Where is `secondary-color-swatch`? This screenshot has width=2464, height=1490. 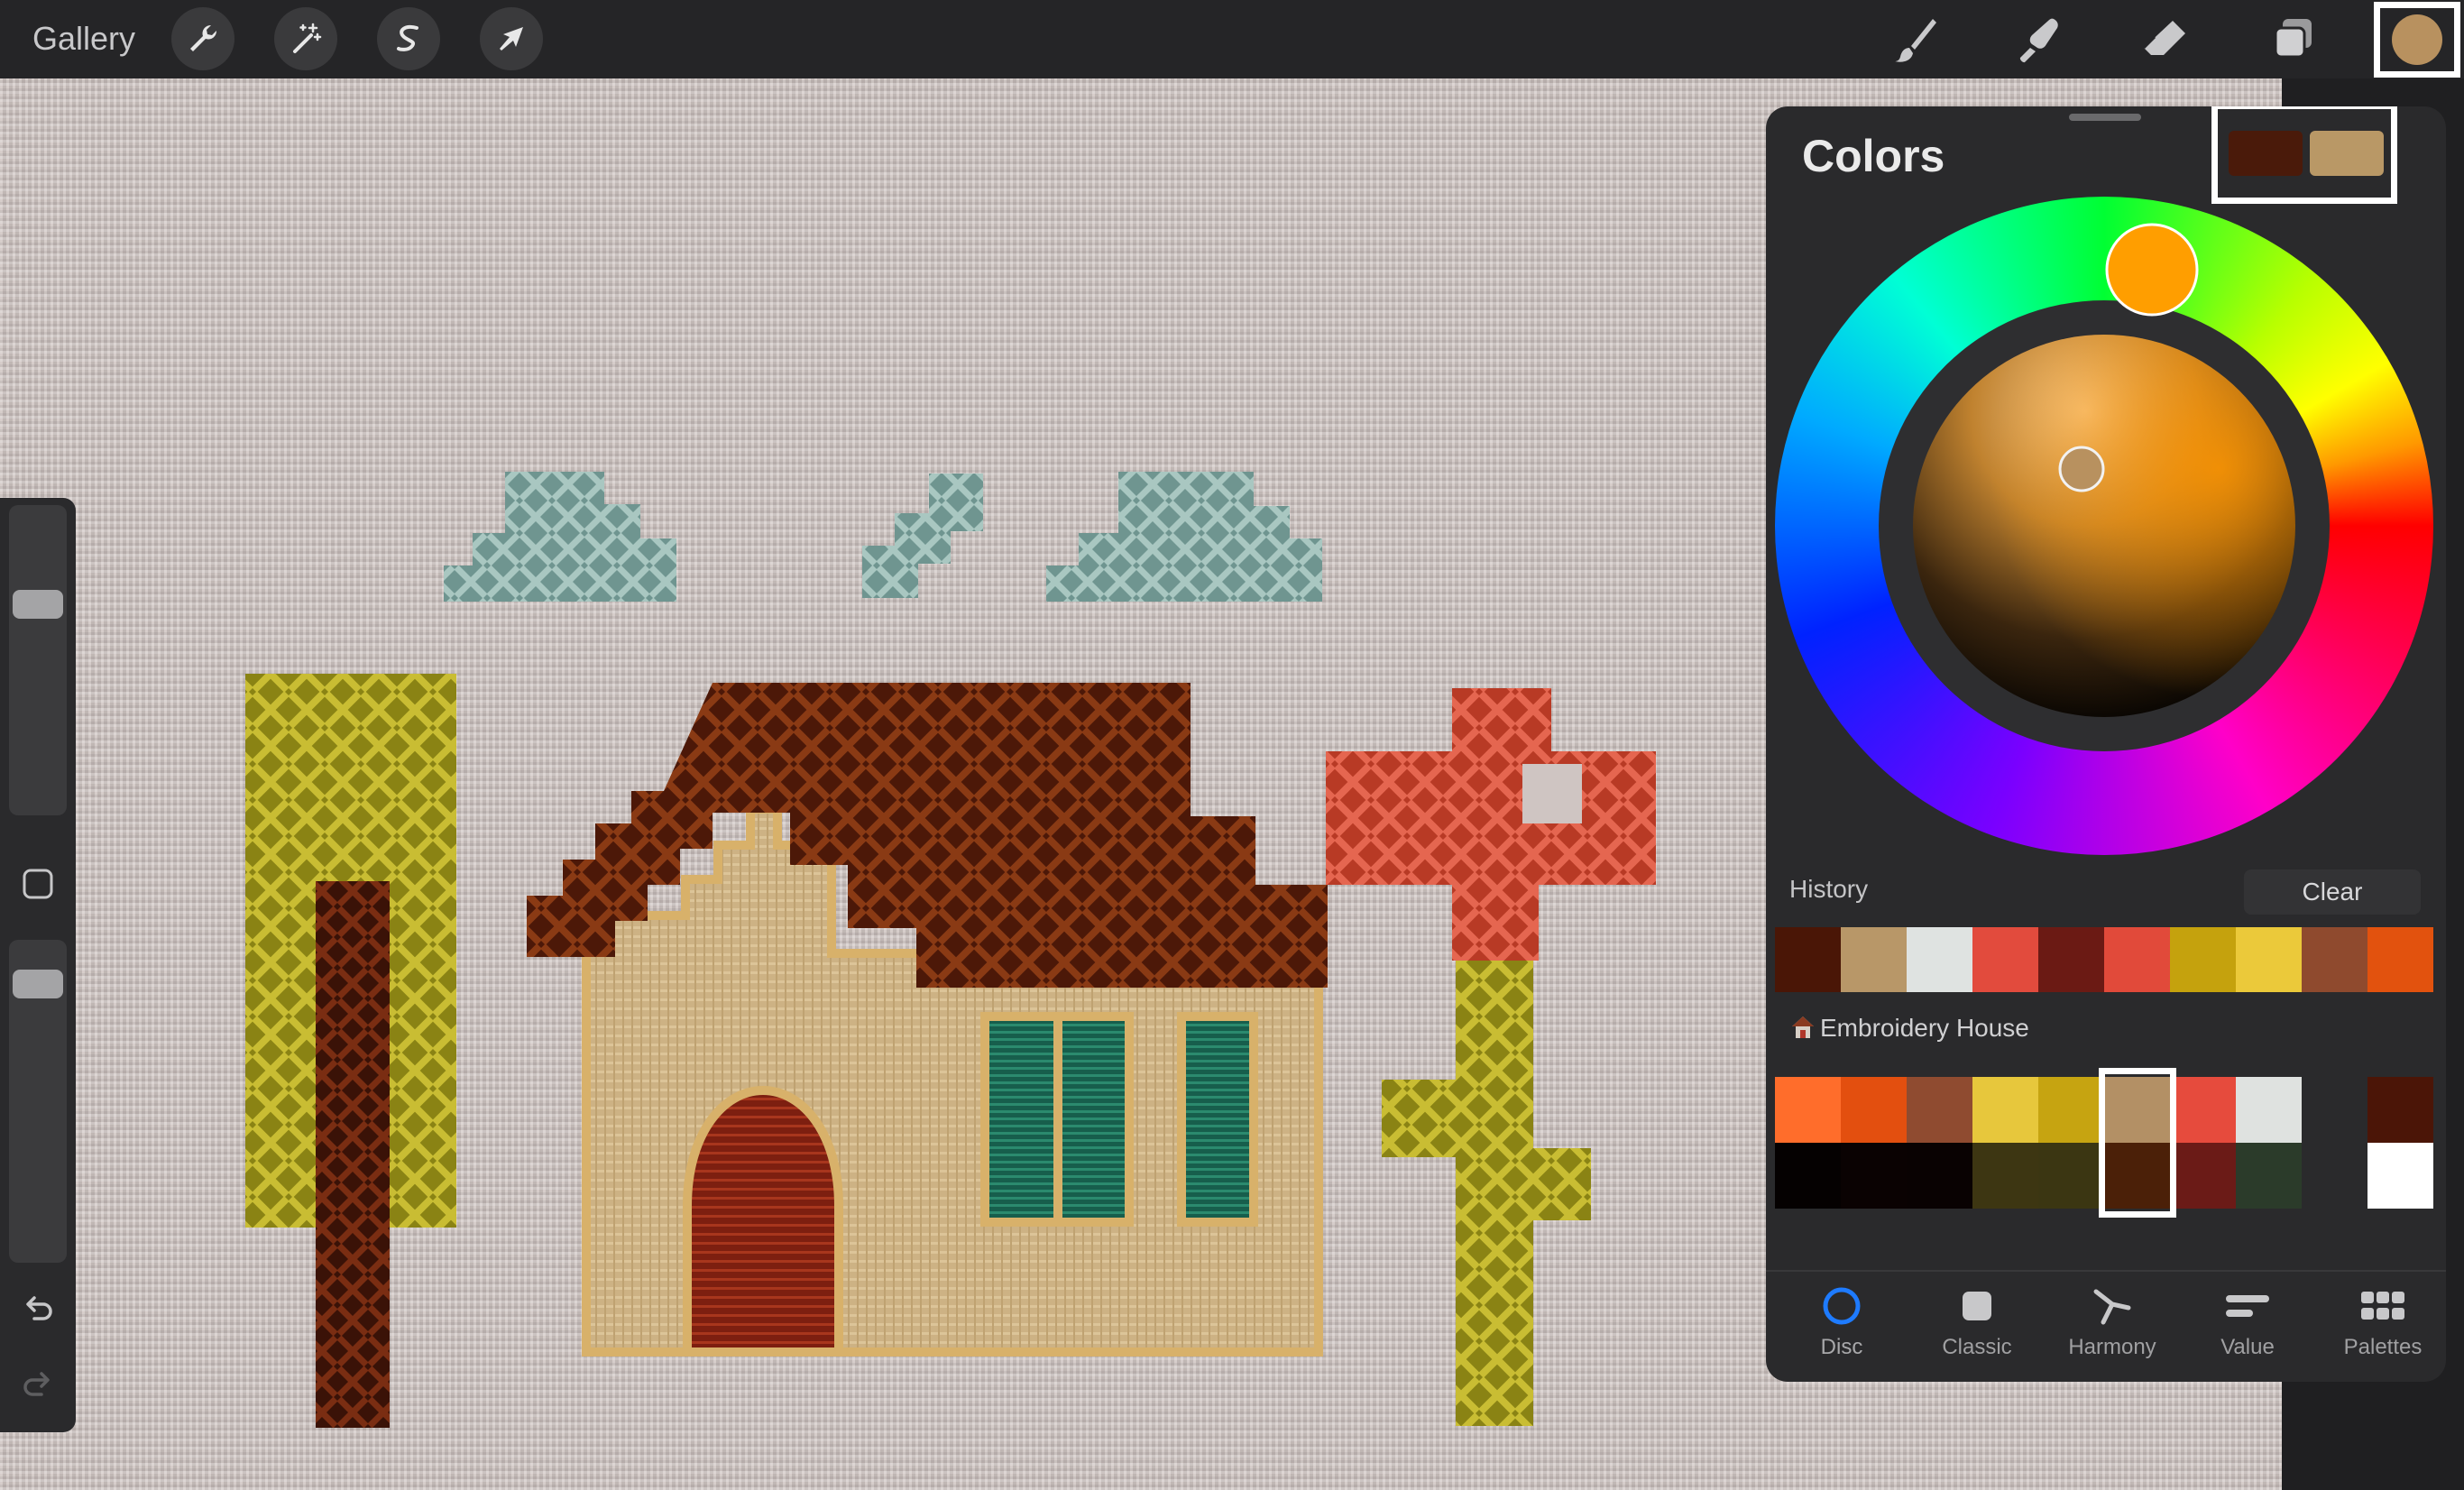
secondary-color-swatch is located at coordinates (2347, 153).